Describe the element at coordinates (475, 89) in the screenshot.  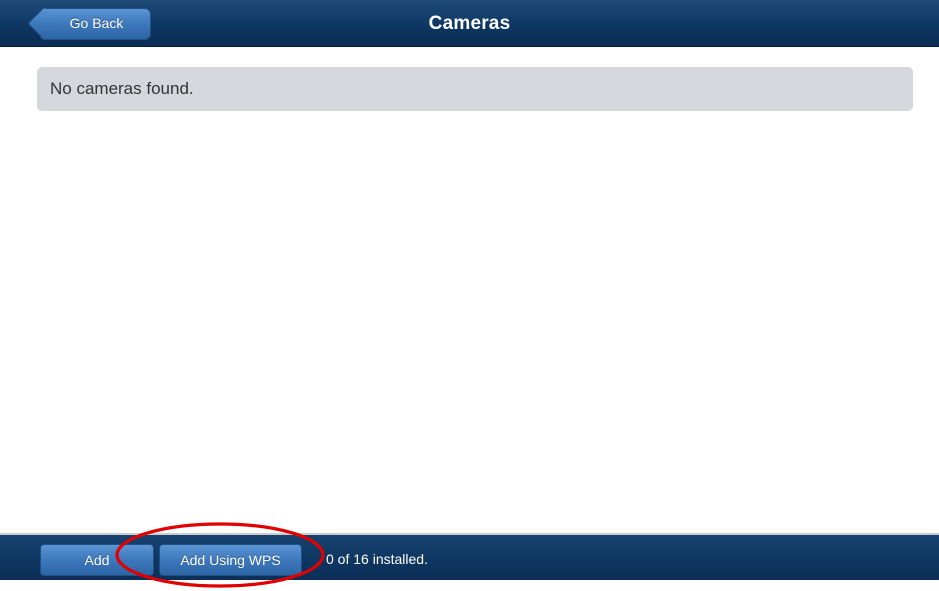
I see `empty-state-message: No cameras found.` at that location.